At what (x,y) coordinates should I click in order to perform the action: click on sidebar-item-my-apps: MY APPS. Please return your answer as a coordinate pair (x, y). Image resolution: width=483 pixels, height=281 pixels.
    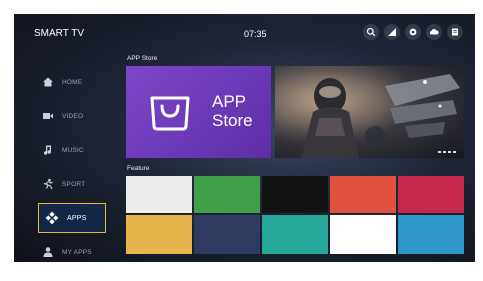
    Looking at the image, I should click on (75, 252).